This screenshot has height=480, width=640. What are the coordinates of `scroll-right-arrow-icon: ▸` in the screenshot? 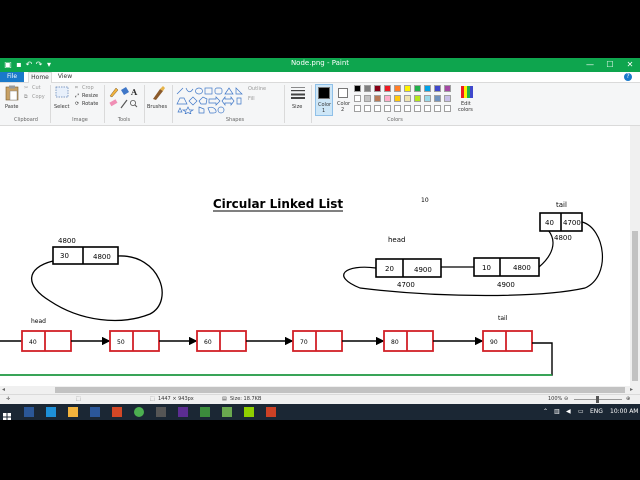 It's located at (631, 389).